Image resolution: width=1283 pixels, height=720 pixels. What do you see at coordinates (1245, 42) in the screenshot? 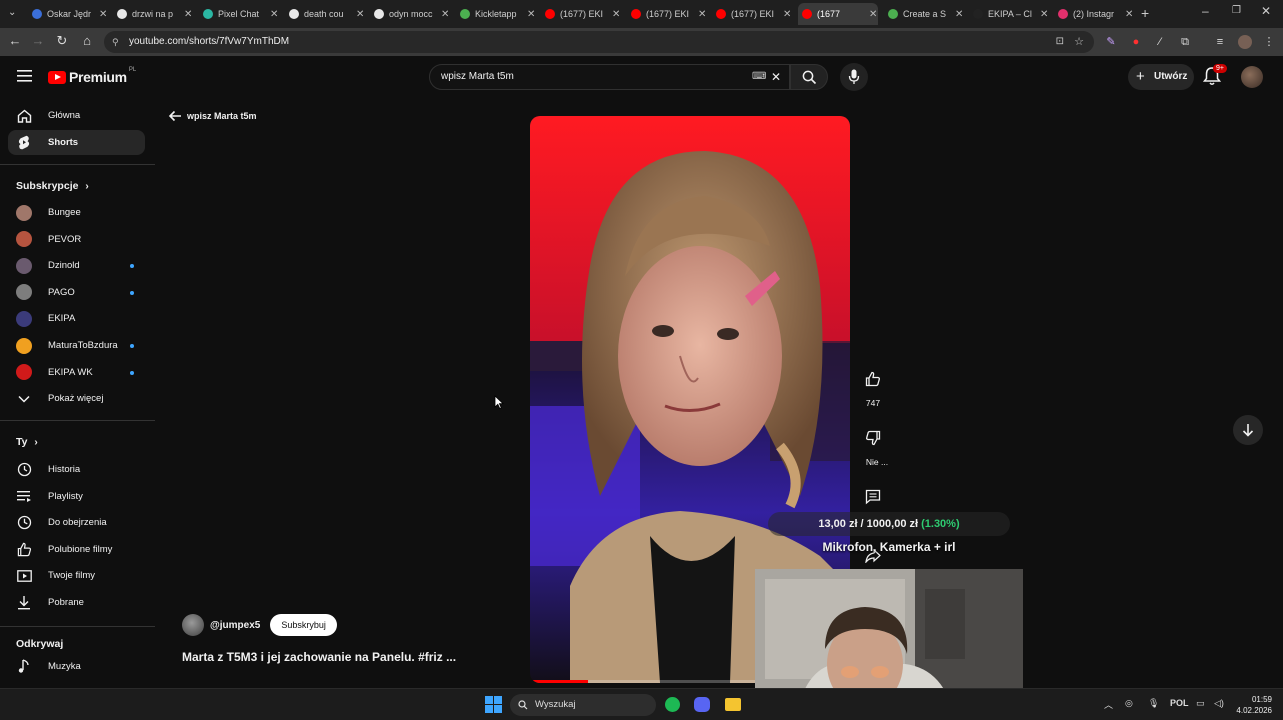
I see `profile-avatar-icon` at bounding box center [1245, 42].